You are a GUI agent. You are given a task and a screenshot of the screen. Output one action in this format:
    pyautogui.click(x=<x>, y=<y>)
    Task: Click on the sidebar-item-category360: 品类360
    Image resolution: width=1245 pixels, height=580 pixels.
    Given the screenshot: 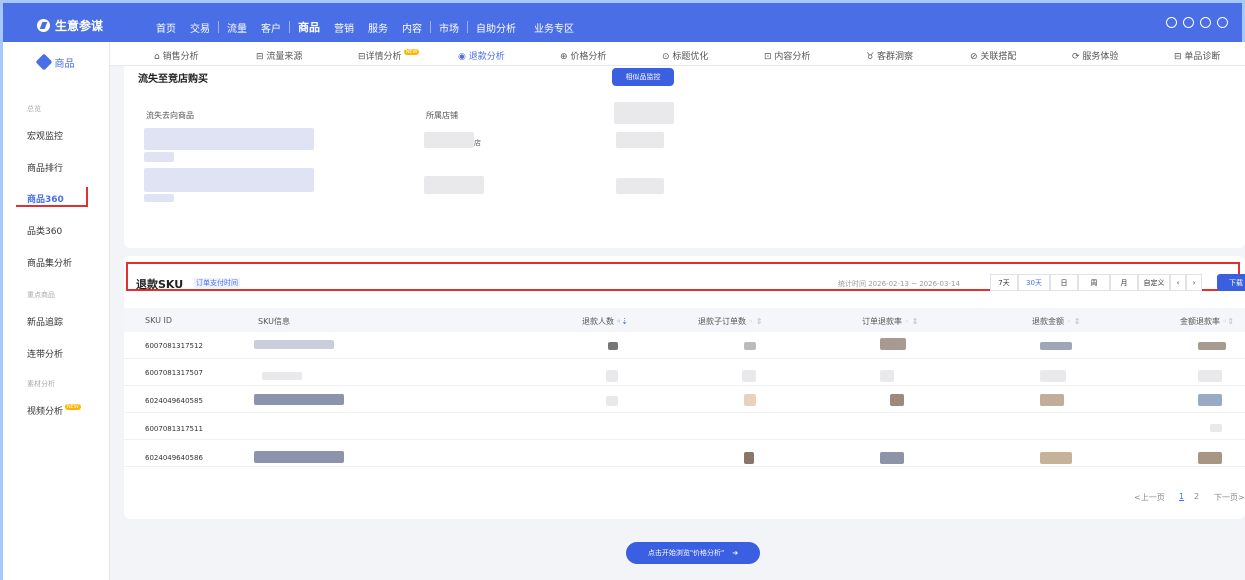 What is the action you would take?
    pyautogui.click(x=44, y=230)
    